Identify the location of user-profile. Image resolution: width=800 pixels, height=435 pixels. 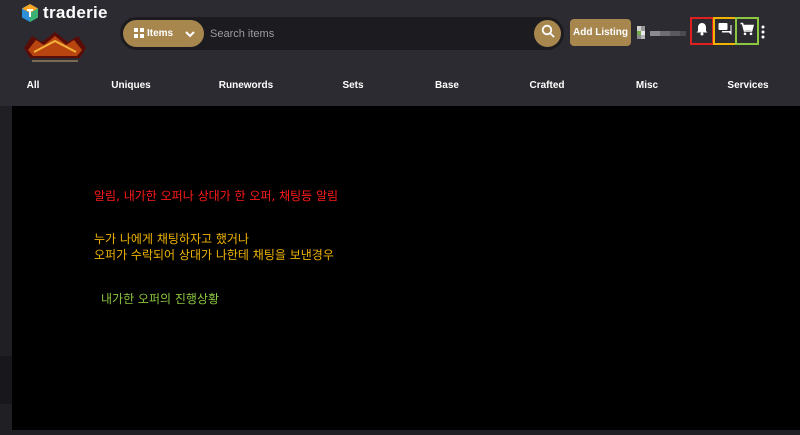
(662, 33).